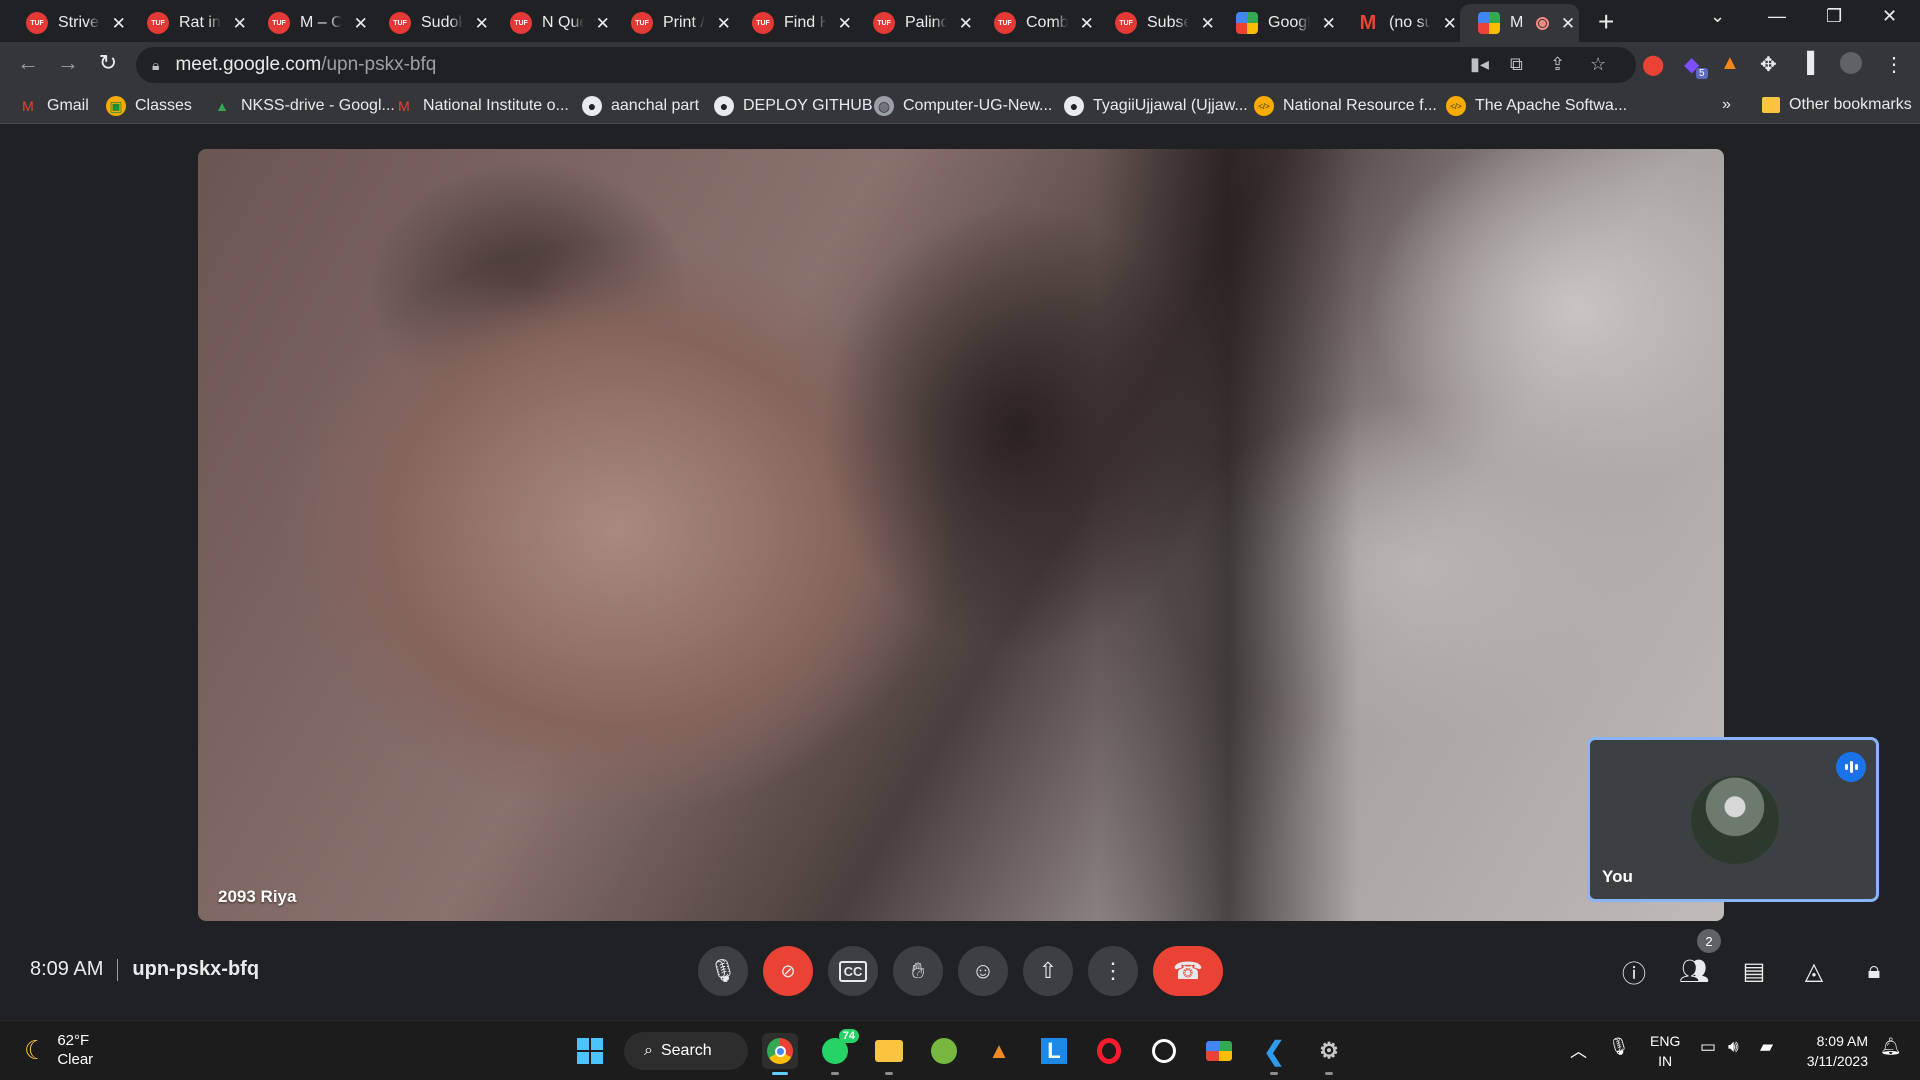  What do you see at coordinates (1777, 16) in the screenshot?
I see `minimize-button: —` at bounding box center [1777, 16].